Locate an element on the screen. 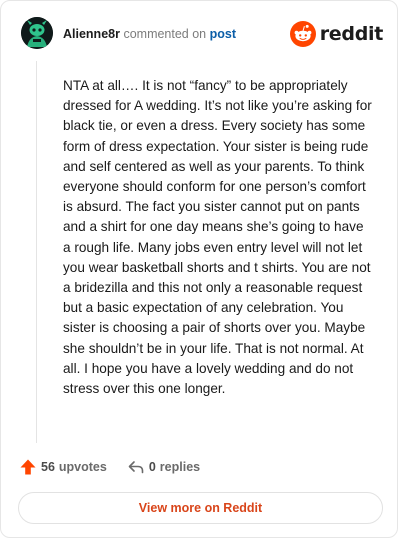 The image size is (400, 540). reddit-logo-icon is located at coordinates (302, 34).